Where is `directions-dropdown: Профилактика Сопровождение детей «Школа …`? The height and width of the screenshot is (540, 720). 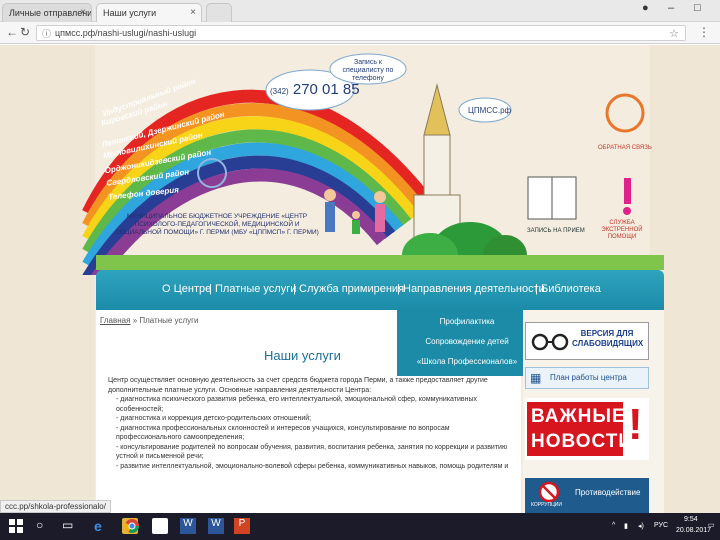
directions-dropdown: Профилактика Сопровождение детей «Школа … is located at coordinates (467, 343).